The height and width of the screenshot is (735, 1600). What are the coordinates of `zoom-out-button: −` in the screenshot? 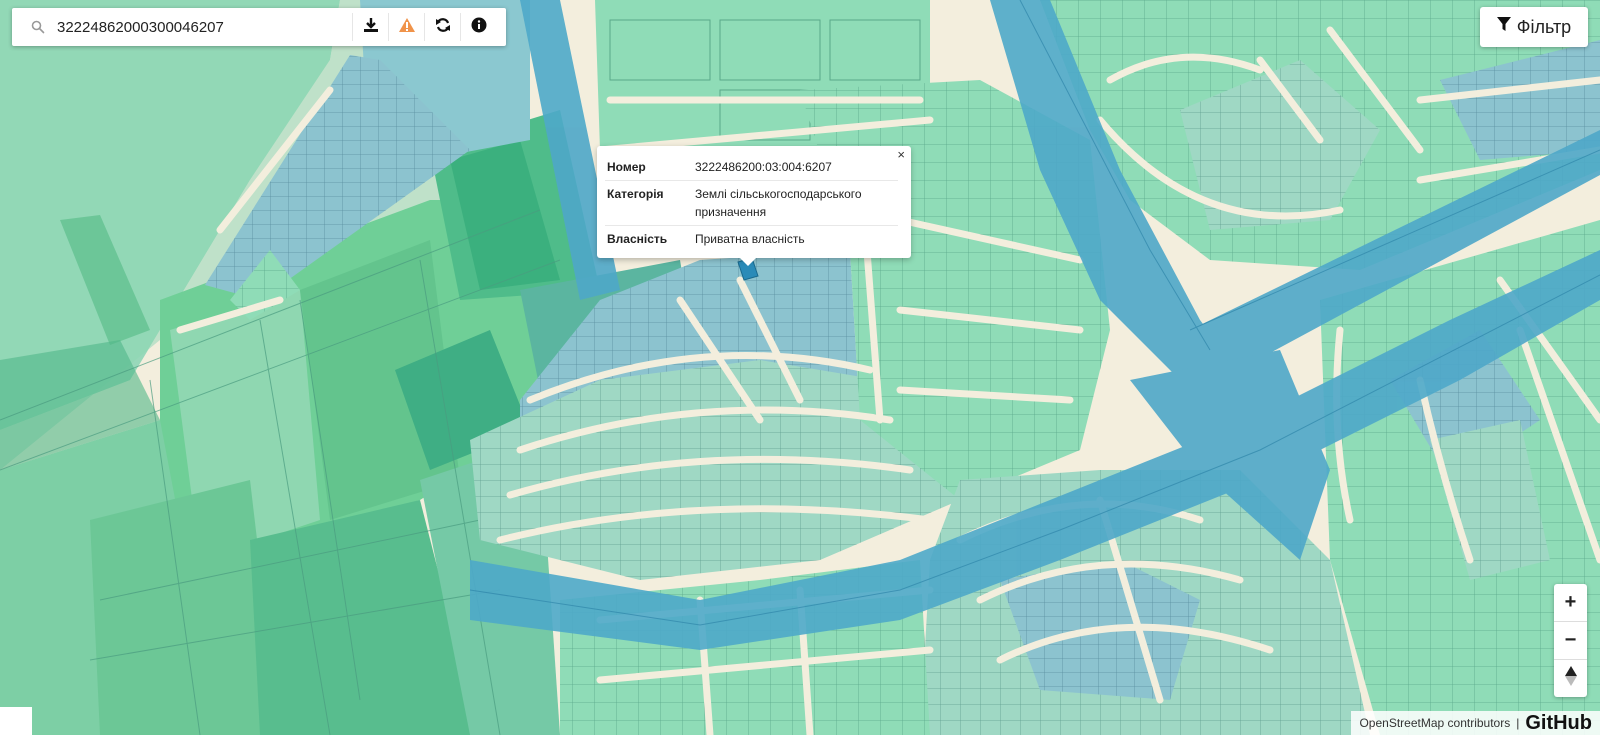 It's located at (1570, 641).